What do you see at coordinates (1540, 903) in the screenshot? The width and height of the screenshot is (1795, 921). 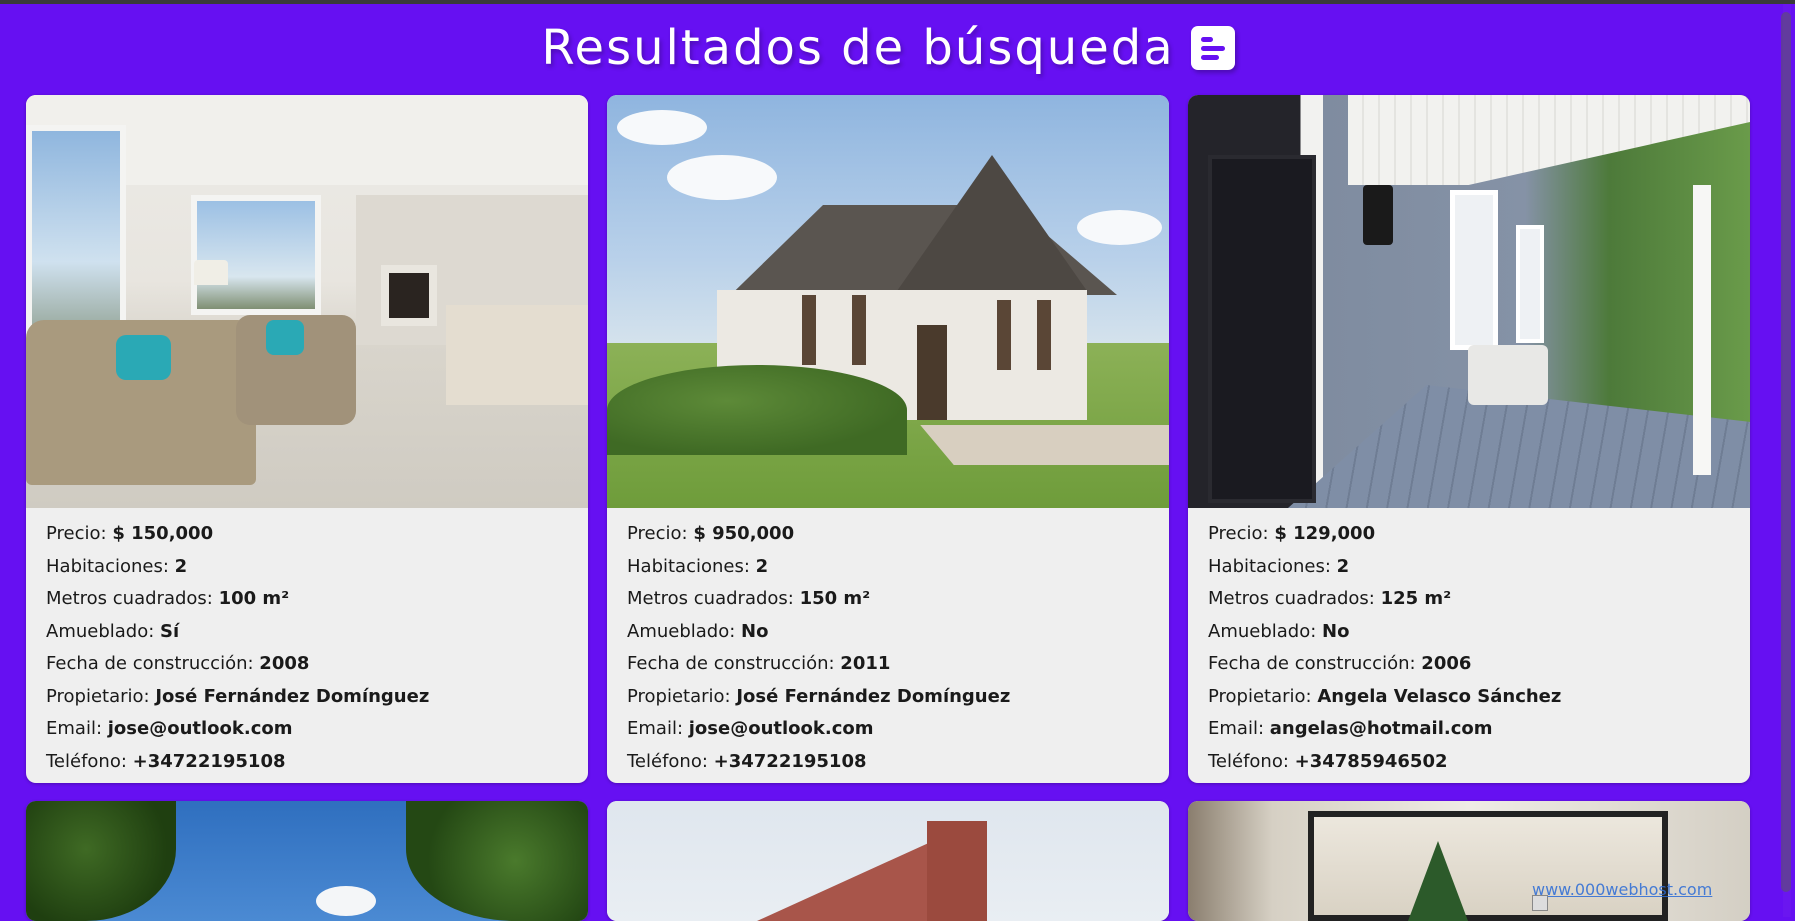 I see `watermark-image` at bounding box center [1540, 903].